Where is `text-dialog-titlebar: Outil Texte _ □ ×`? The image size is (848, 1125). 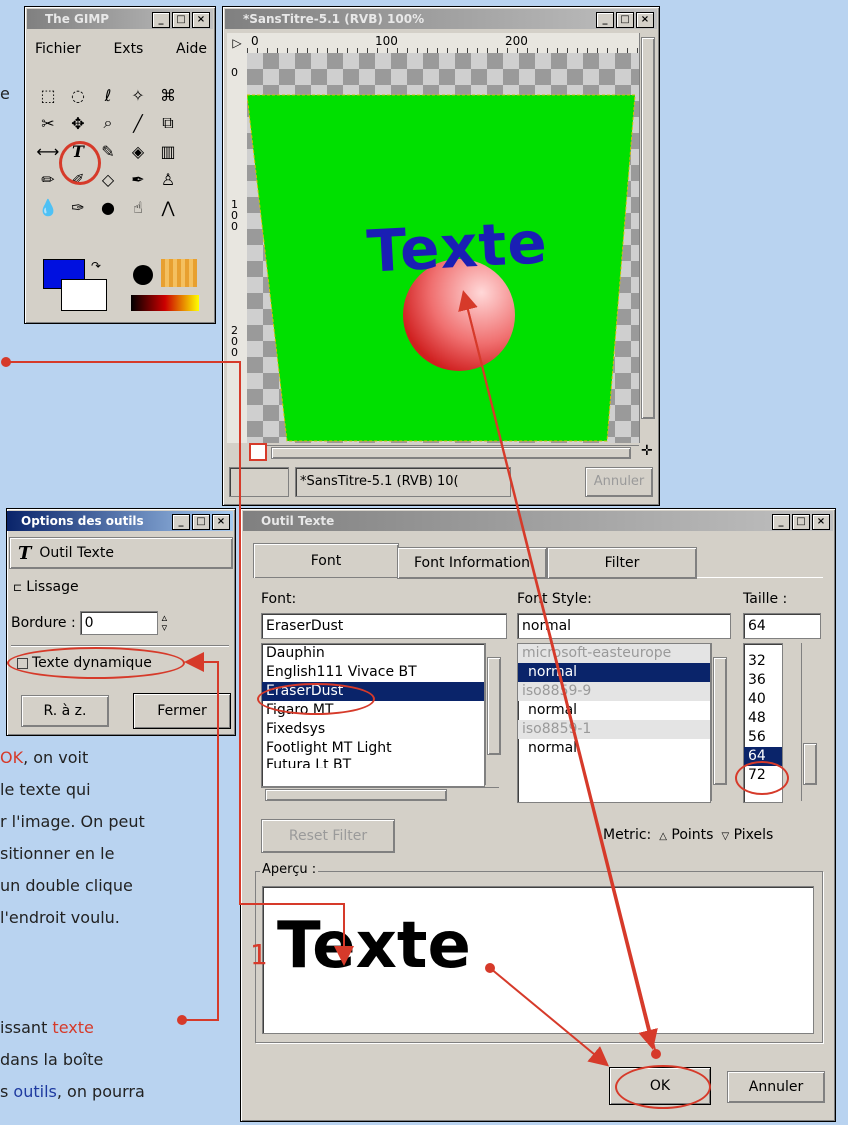
text-dialog-titlebar: Outil Texte _ □ × is located at coordinates (538, 521).